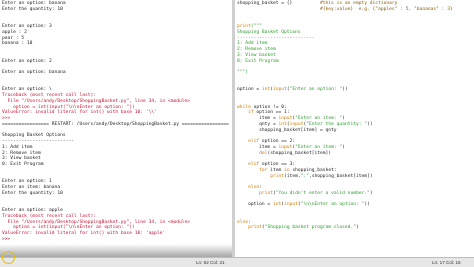 This screenshot has width=474, height=267. What do you see at coordinates (332, 205) in the screenshot?
I see `code-token: "\n\nEnter an option: "` at bounding box center [332, 205].